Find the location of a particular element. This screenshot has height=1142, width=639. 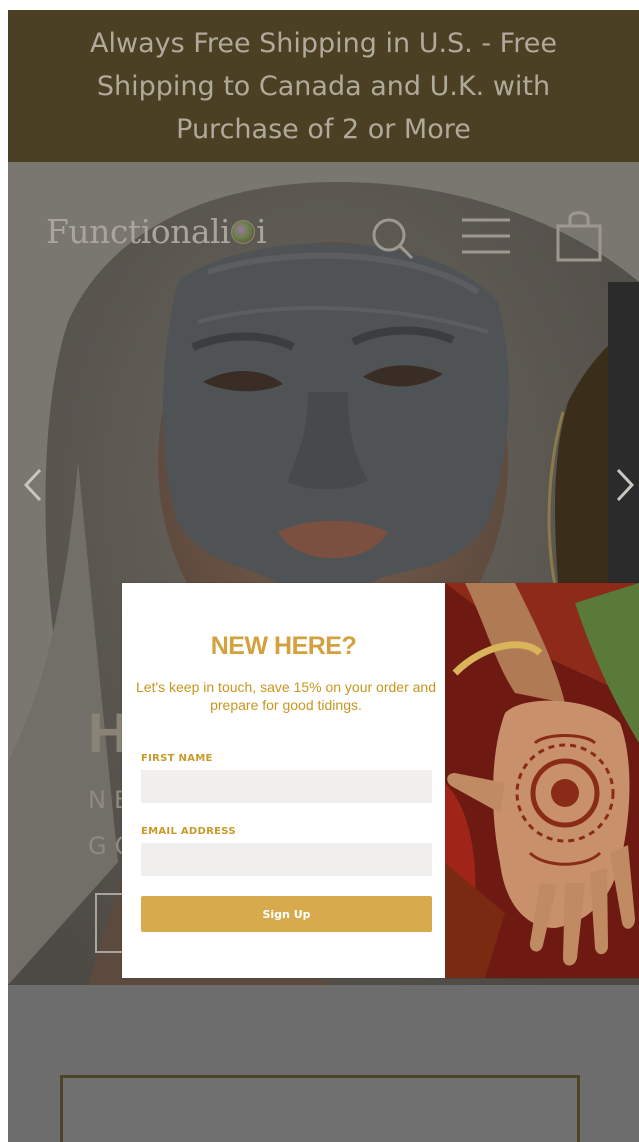

chevron-left-icon is located at coordinates (32, 485).